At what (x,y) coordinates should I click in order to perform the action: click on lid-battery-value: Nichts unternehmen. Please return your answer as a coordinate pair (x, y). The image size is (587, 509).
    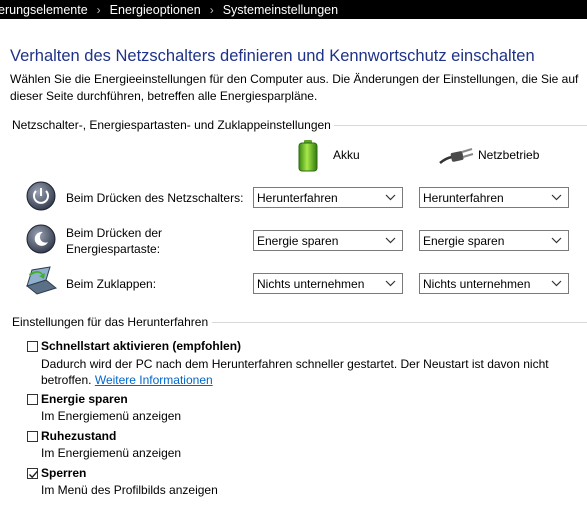
    Looking at the image, I should click on (311, 284).